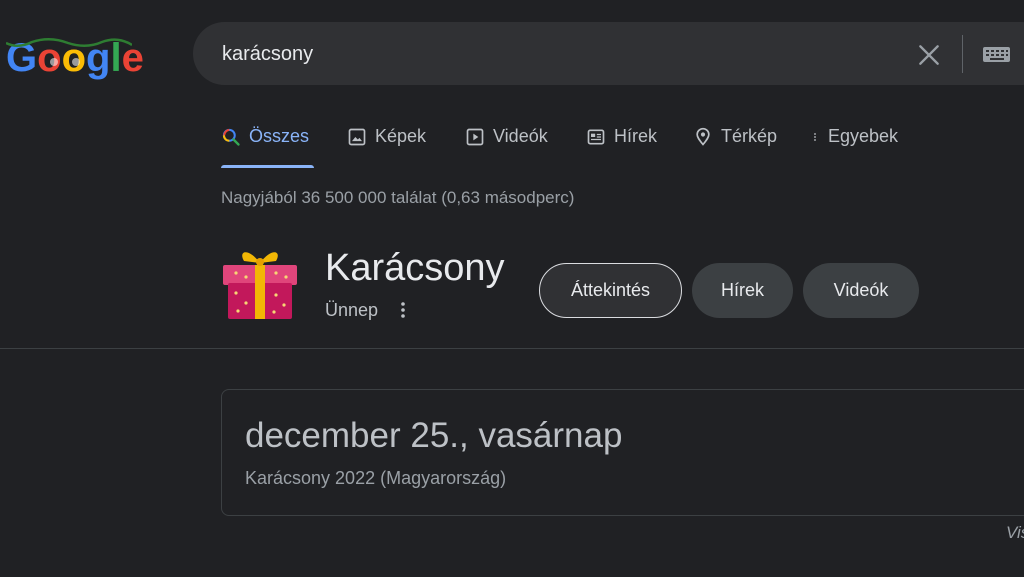  What do you see at coordinates (352, 310) in the screenshot?
I see `knowledge-subtitle: Ünnep` at bounding box center [352, 310].